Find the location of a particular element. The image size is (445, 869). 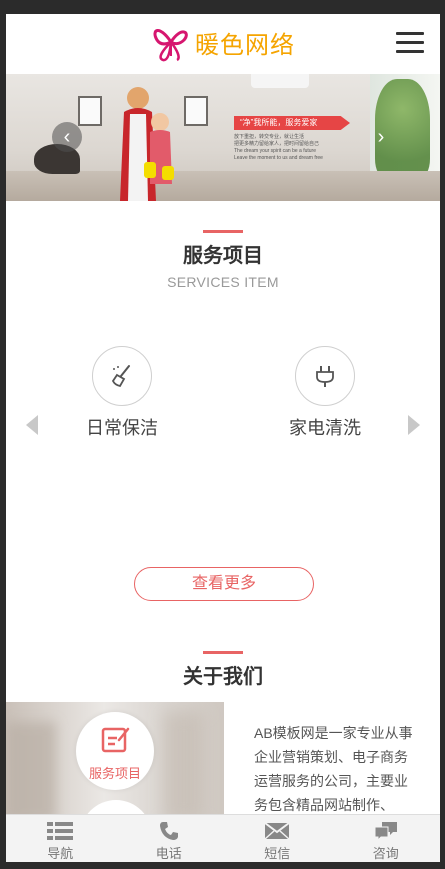

broom-icon is located at coordinates (120, 376).